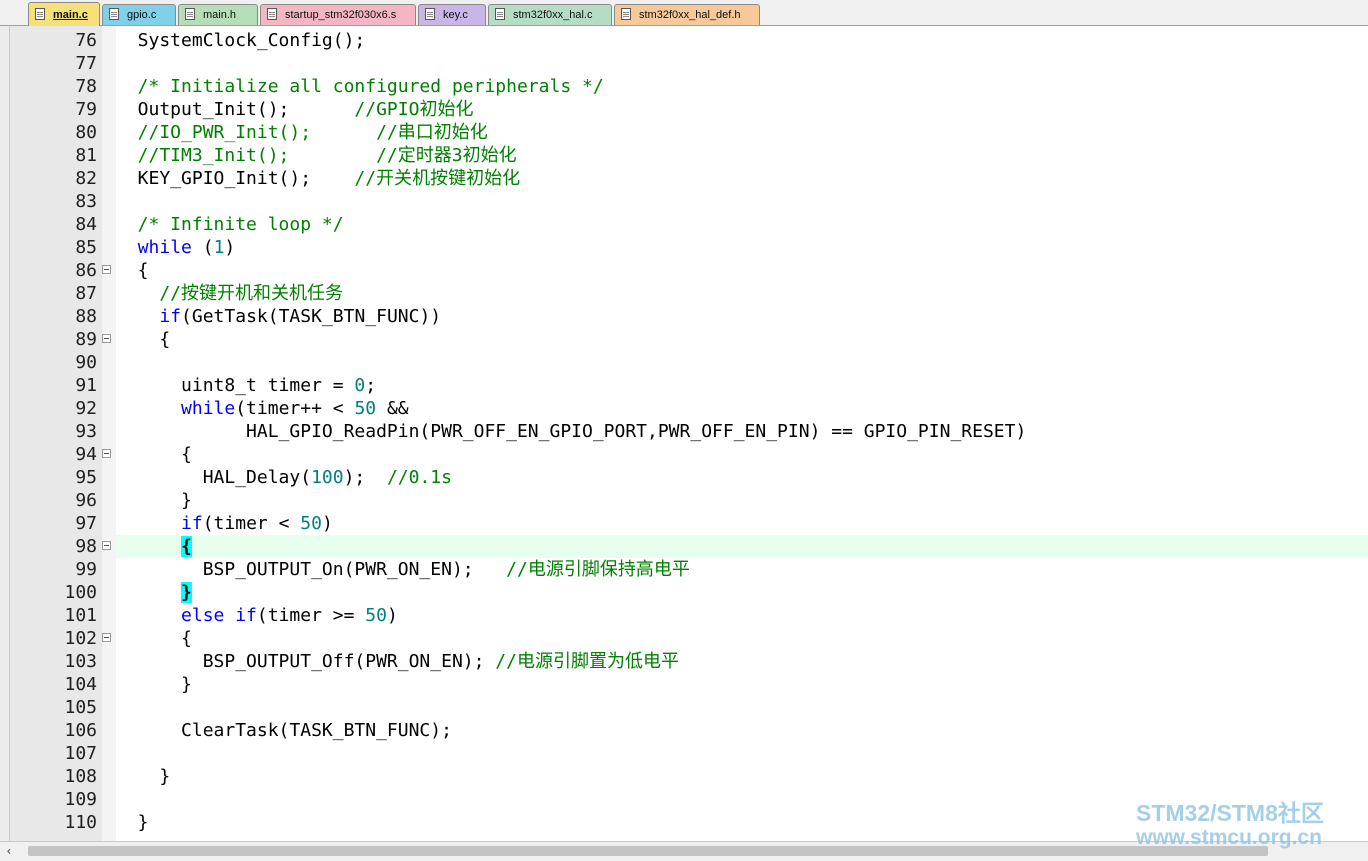 The height and width of the screenshot is (861, 1368). I want to click on code-line: 86 {, so click(684, 270).